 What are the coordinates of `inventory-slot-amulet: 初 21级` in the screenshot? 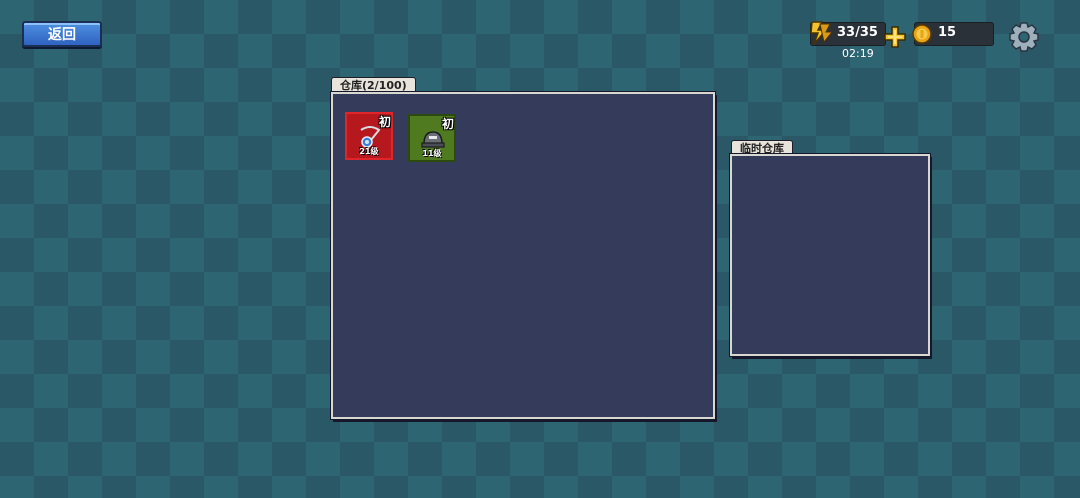 It's located at (369, 136).